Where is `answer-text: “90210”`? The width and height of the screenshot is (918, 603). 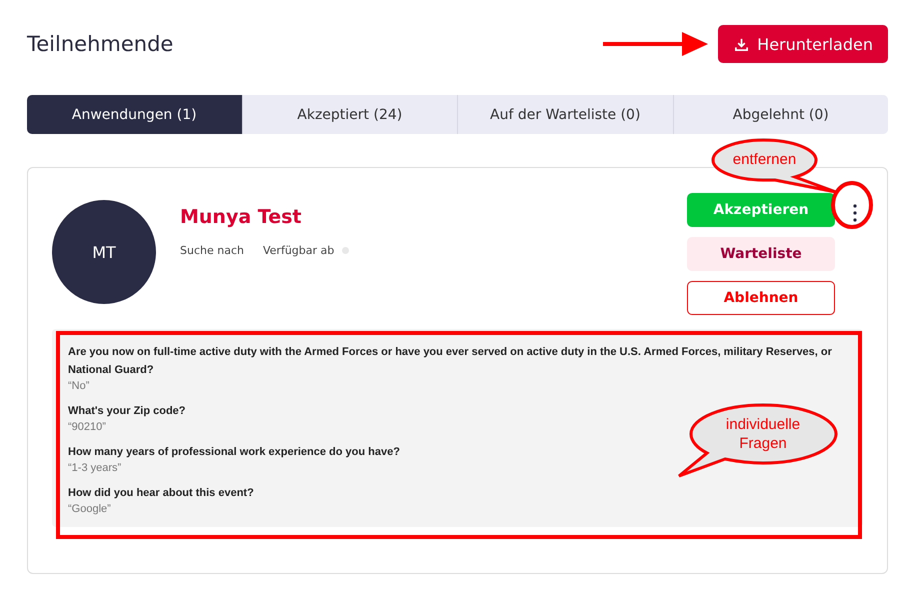
answer-text: “90210” is located at coordinates (87, 427).